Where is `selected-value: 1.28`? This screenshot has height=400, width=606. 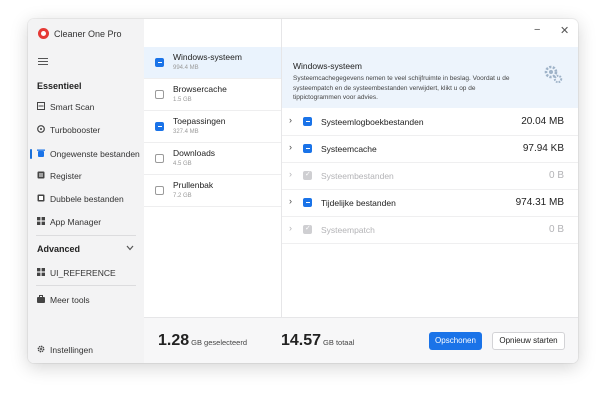
selected-value: 1.28 is located at coordinates (174, 340).